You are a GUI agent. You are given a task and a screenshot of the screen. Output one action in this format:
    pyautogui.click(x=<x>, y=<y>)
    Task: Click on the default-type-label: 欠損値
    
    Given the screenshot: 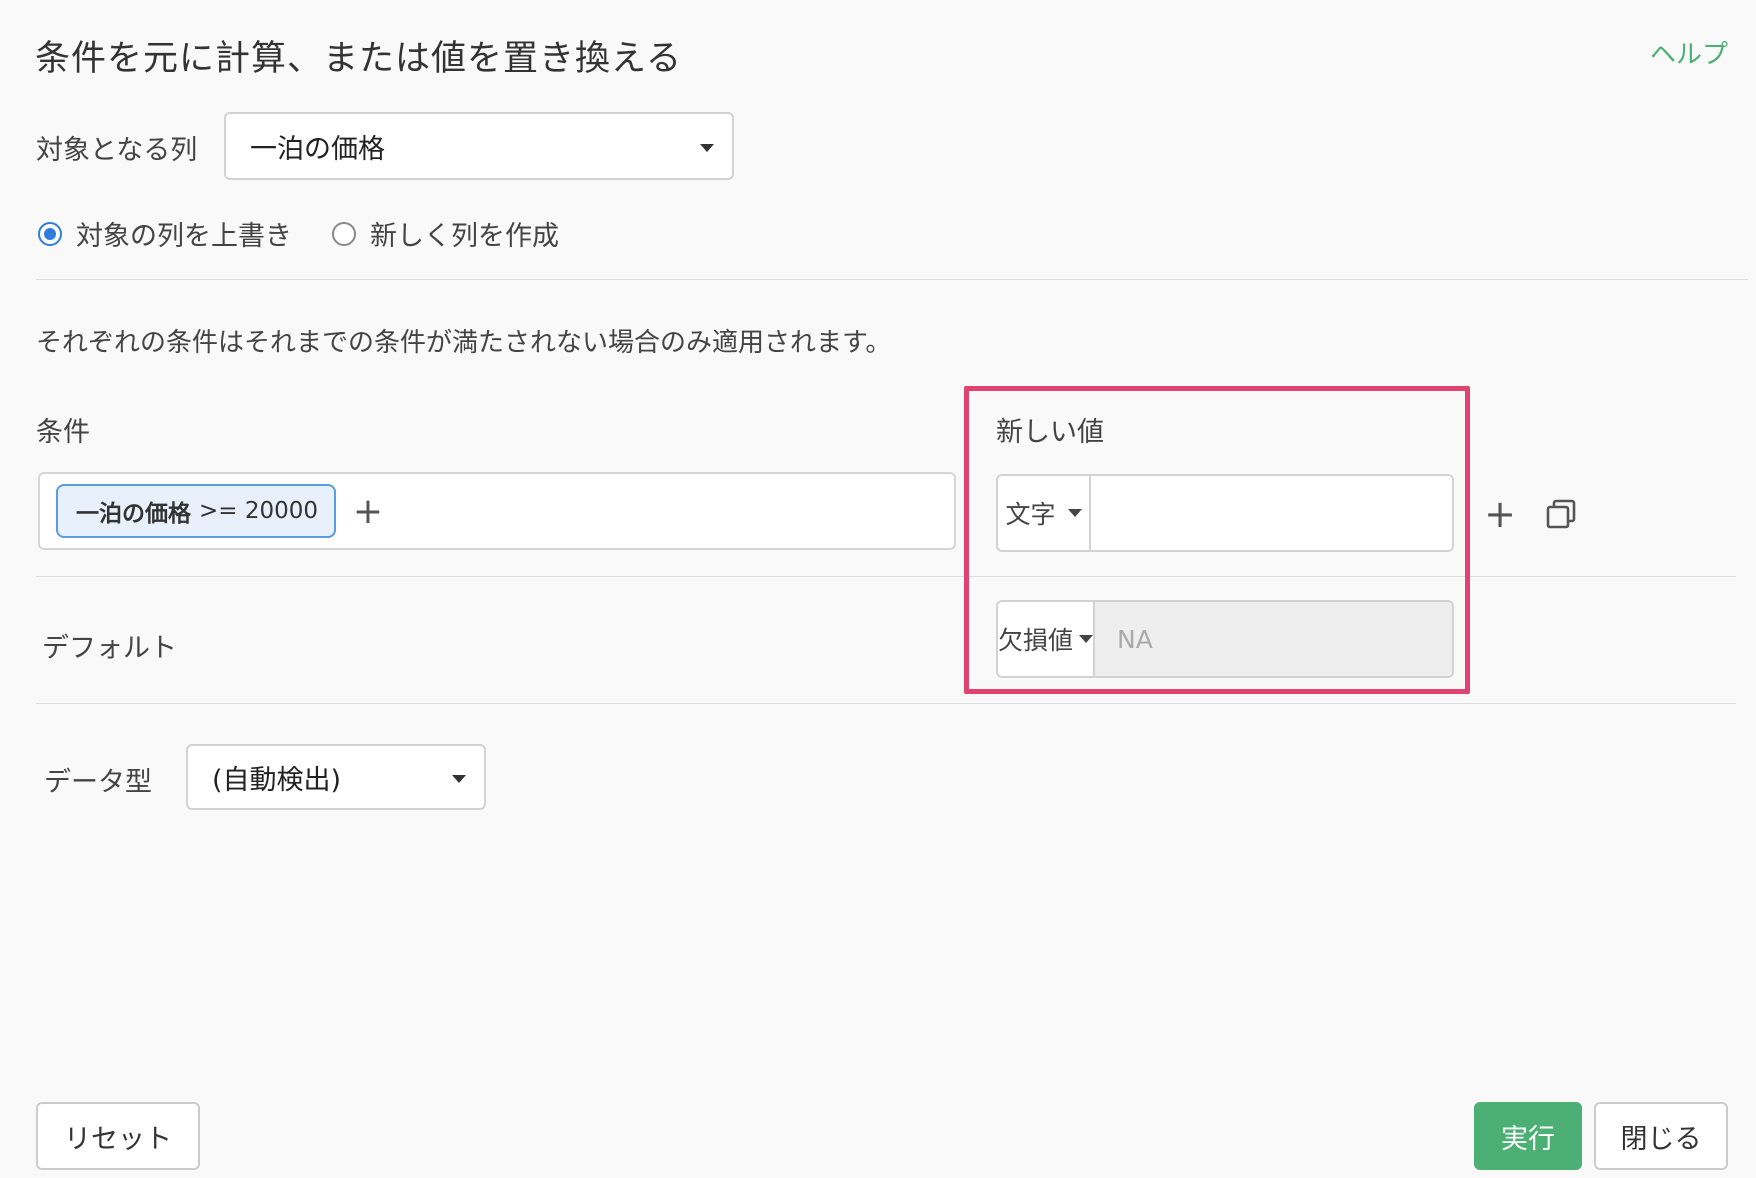 What is the action you would take?
    pyautogui.click(x=1036, y=640)
    